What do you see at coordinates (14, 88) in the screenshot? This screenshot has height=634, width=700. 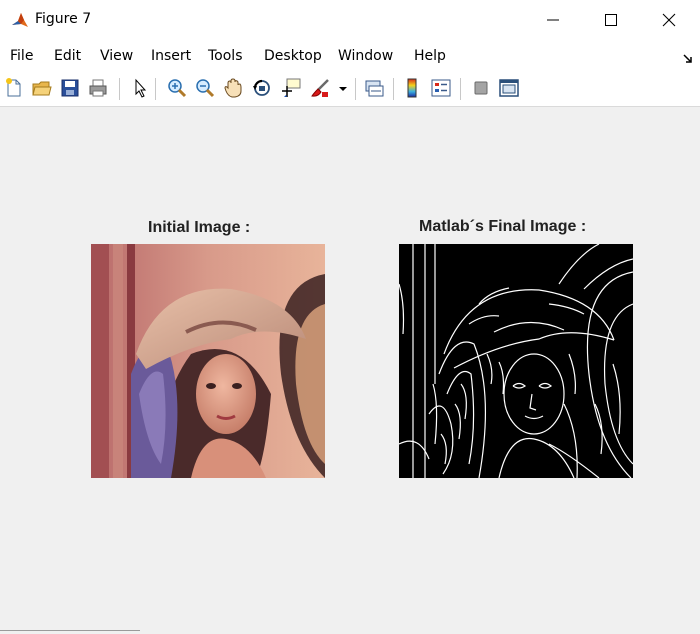 I see `new-figure-icon` at bounding box center [14, 88].